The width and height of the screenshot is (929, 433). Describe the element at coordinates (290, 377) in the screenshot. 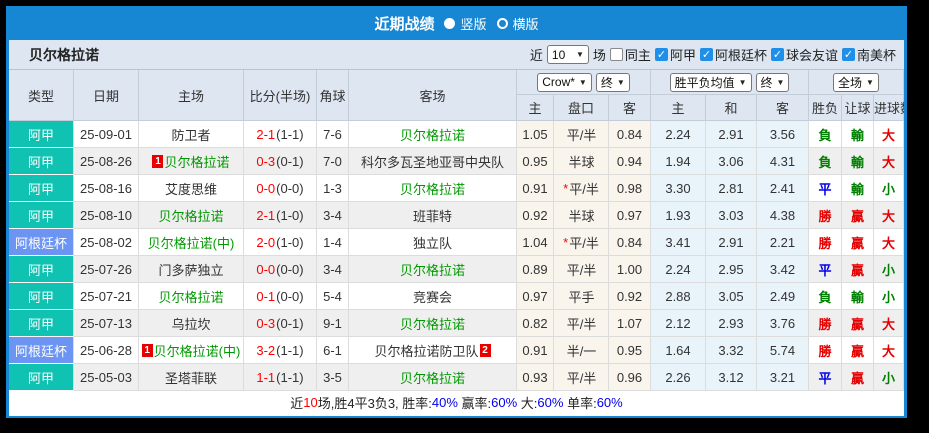

I see `halftime-score: (1-1)` at that location.